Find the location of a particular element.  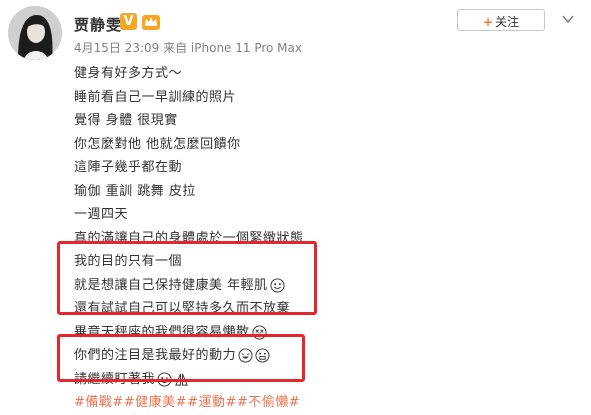

user-name: 贾静雯 is located at coordinates (98, 24).